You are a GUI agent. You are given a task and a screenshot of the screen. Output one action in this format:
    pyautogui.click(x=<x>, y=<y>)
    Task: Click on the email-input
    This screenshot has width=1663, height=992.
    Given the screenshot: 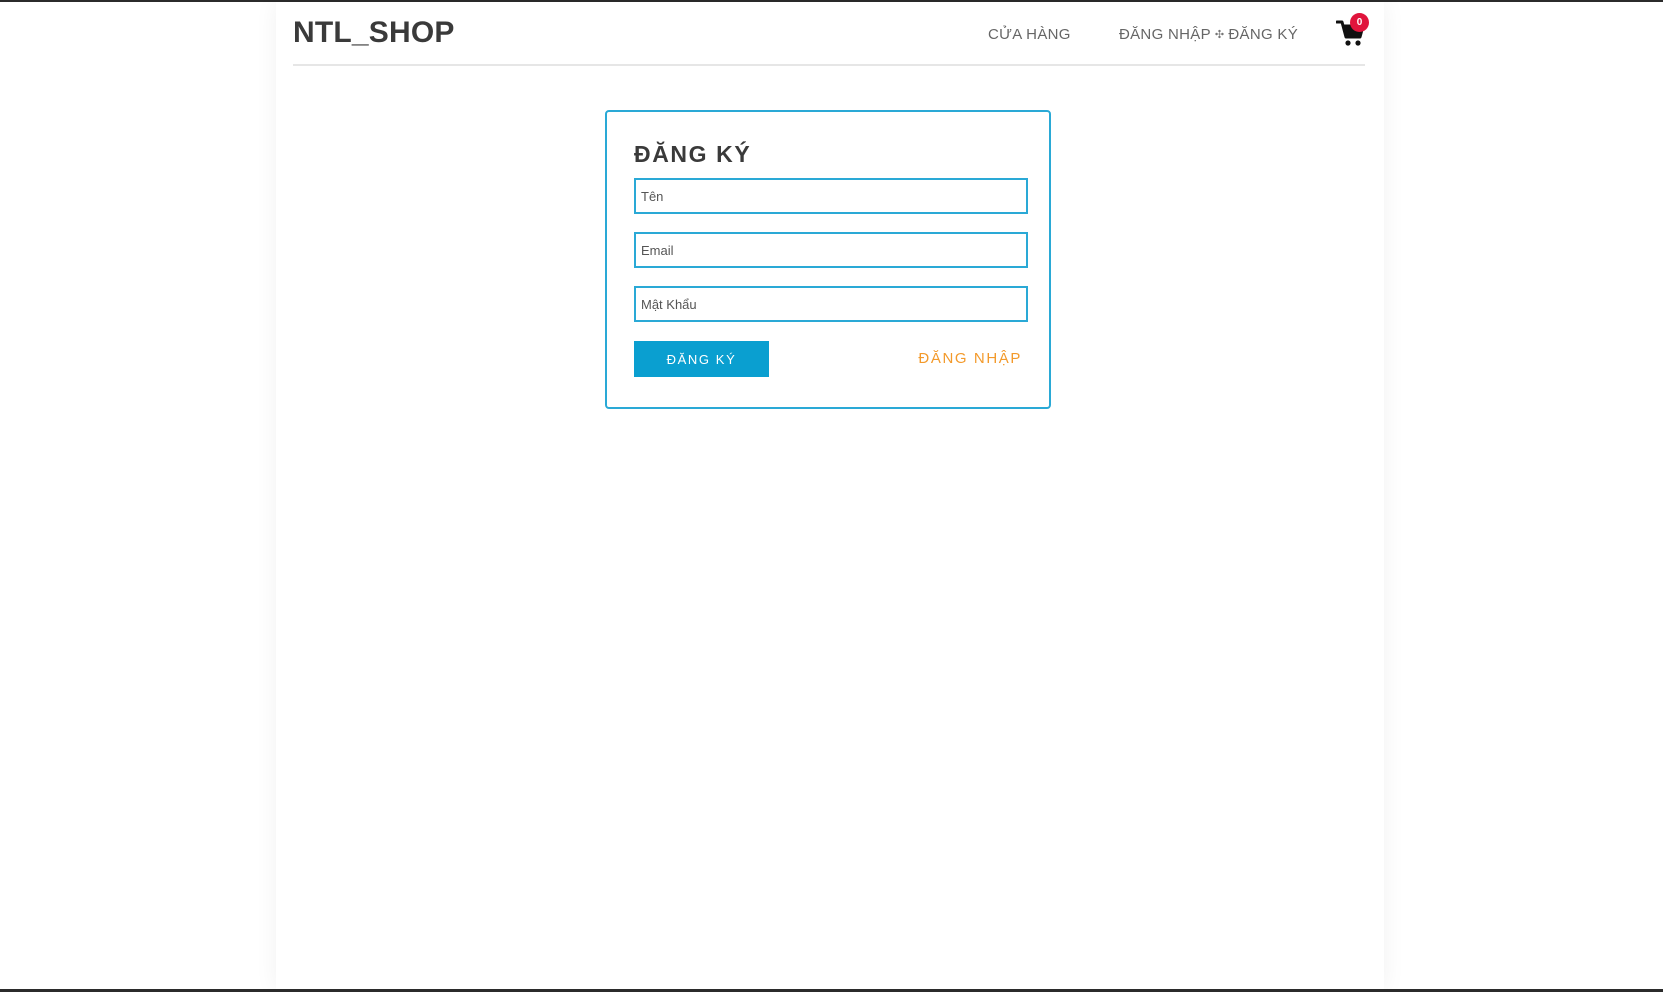 What is the action you would take?
    pyautogui.click(x=831, y=250)
    